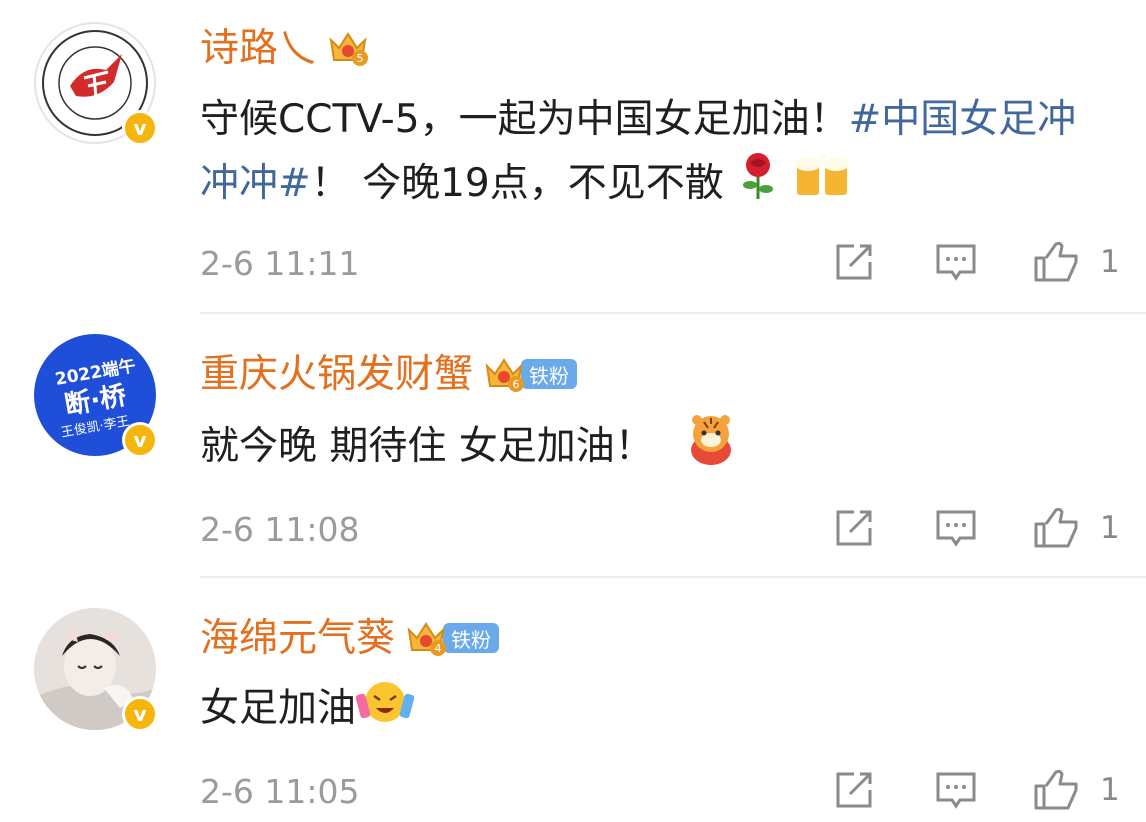  What do you see at coordinates (516, 384) in the screenshot?
I see `svg-text: 6` at bounding box center [516, 384].